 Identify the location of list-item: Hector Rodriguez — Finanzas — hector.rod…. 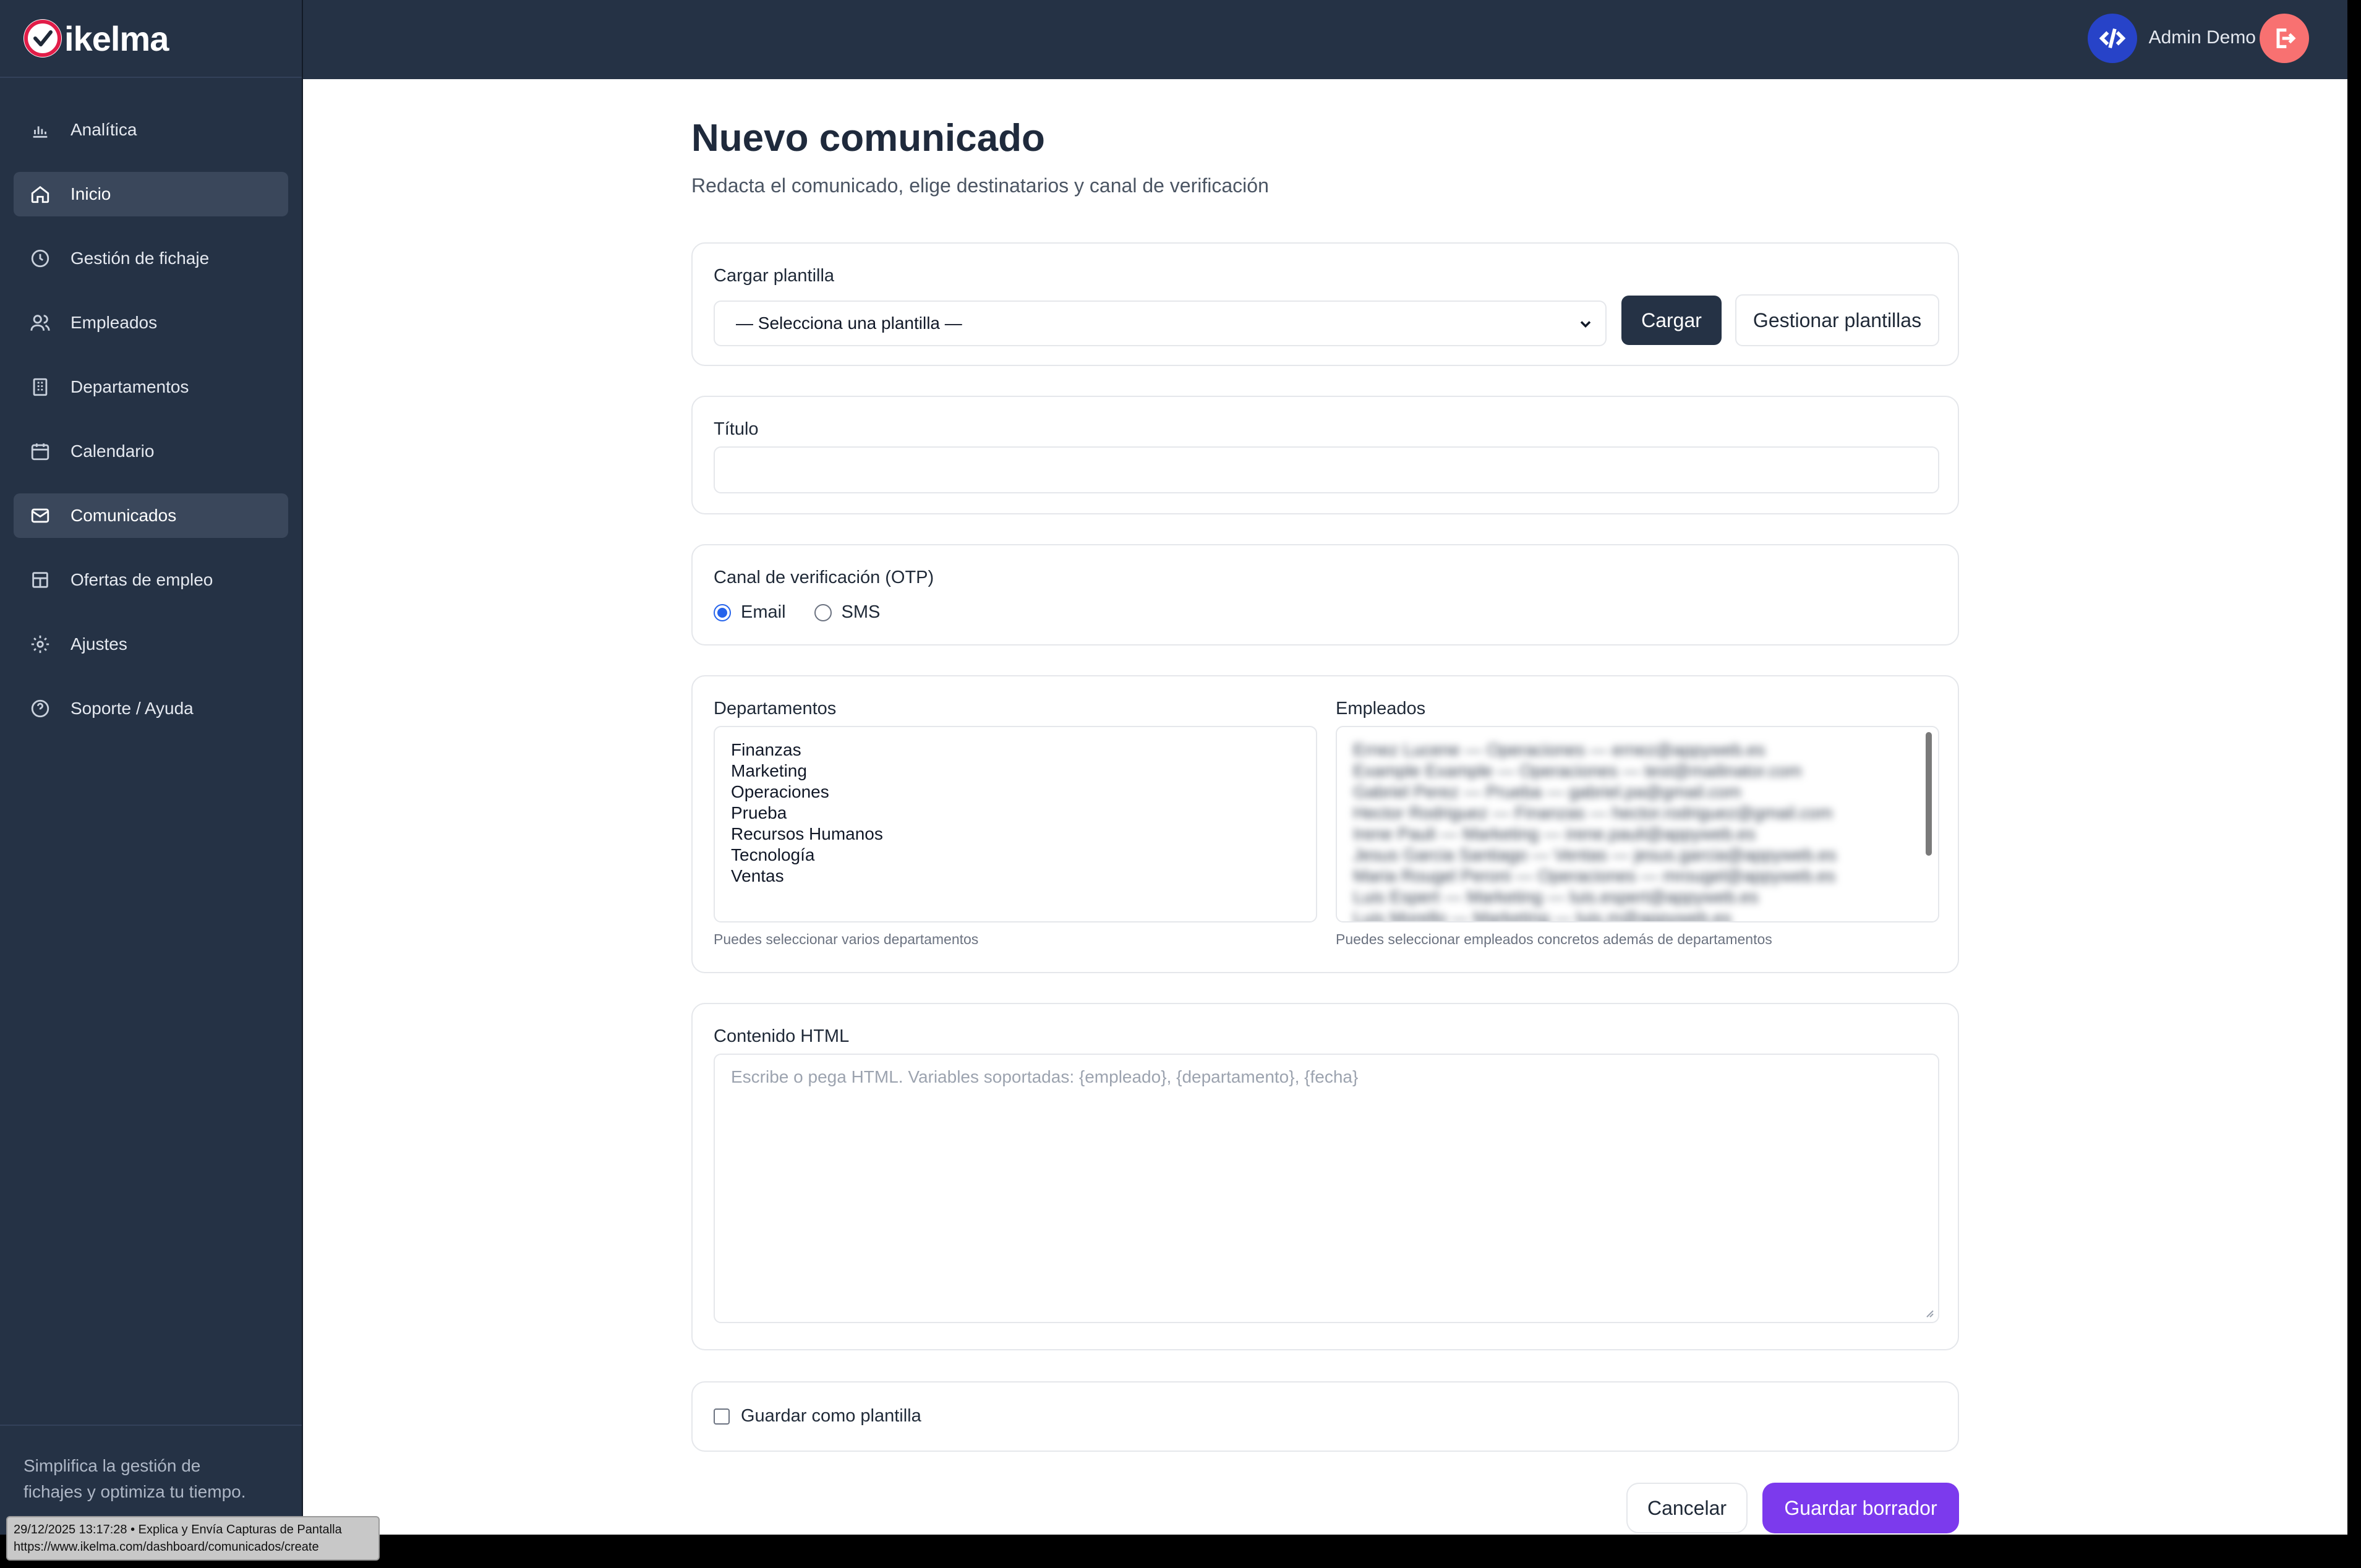
(1637, 814).